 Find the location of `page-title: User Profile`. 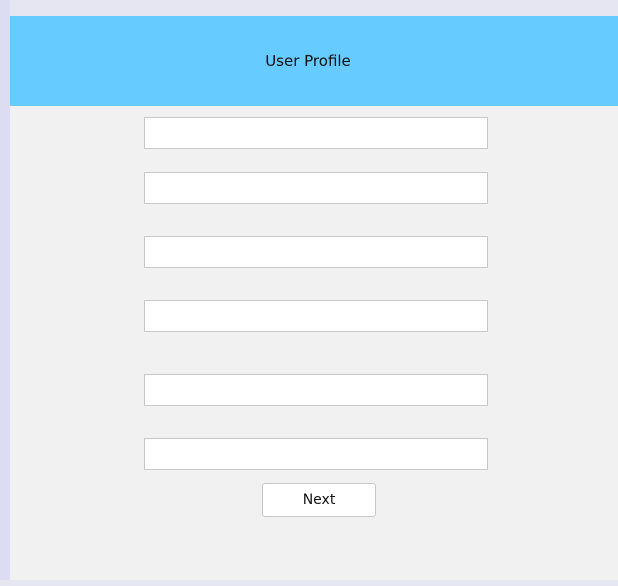

page-title: User Profile is located at coordinates (308, 61).